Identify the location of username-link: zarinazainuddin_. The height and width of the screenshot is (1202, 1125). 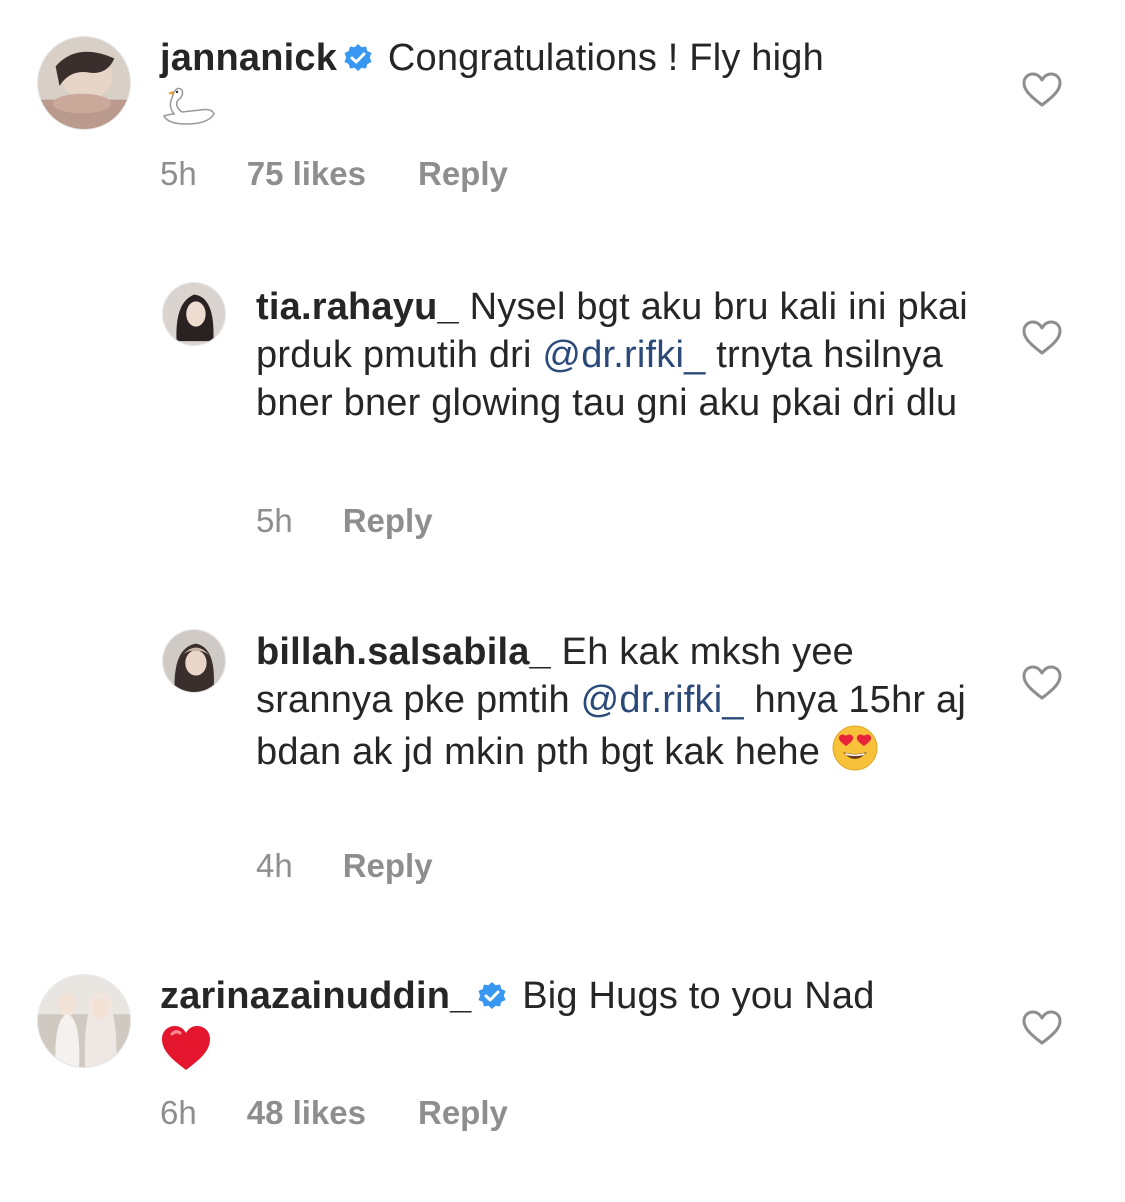
(315, 996).